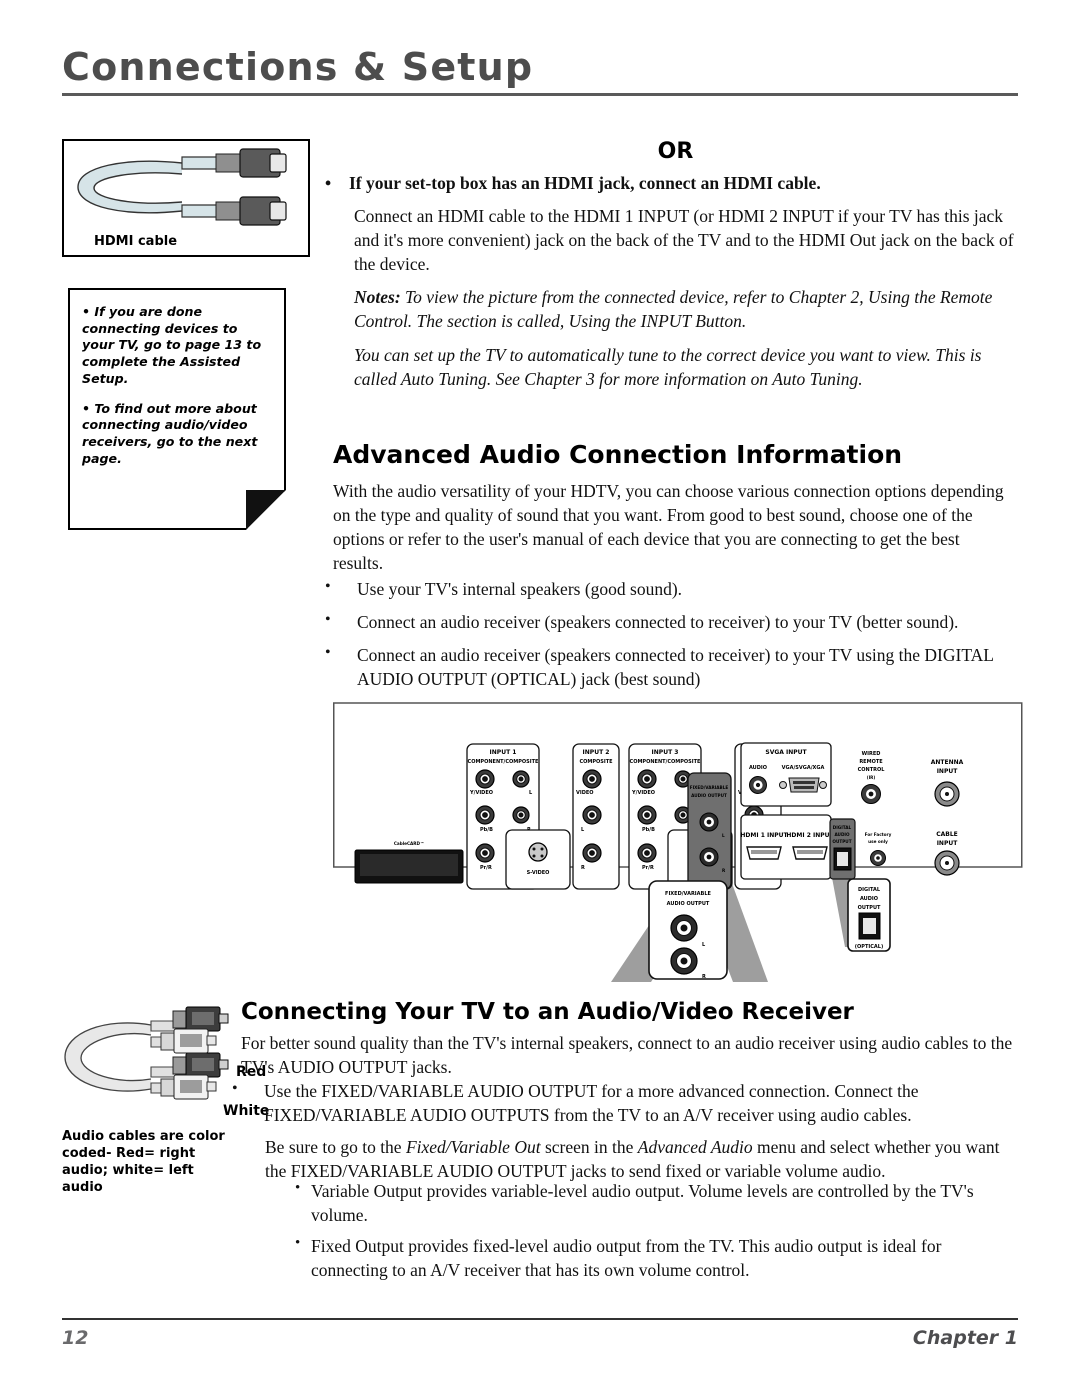 The height and width of the screenshot is (1397, 1080). What do you see at coordinates (704, 977) in the screenshot?
I see `callout-fv-jack-label: R` at bounding box center [704, 977].